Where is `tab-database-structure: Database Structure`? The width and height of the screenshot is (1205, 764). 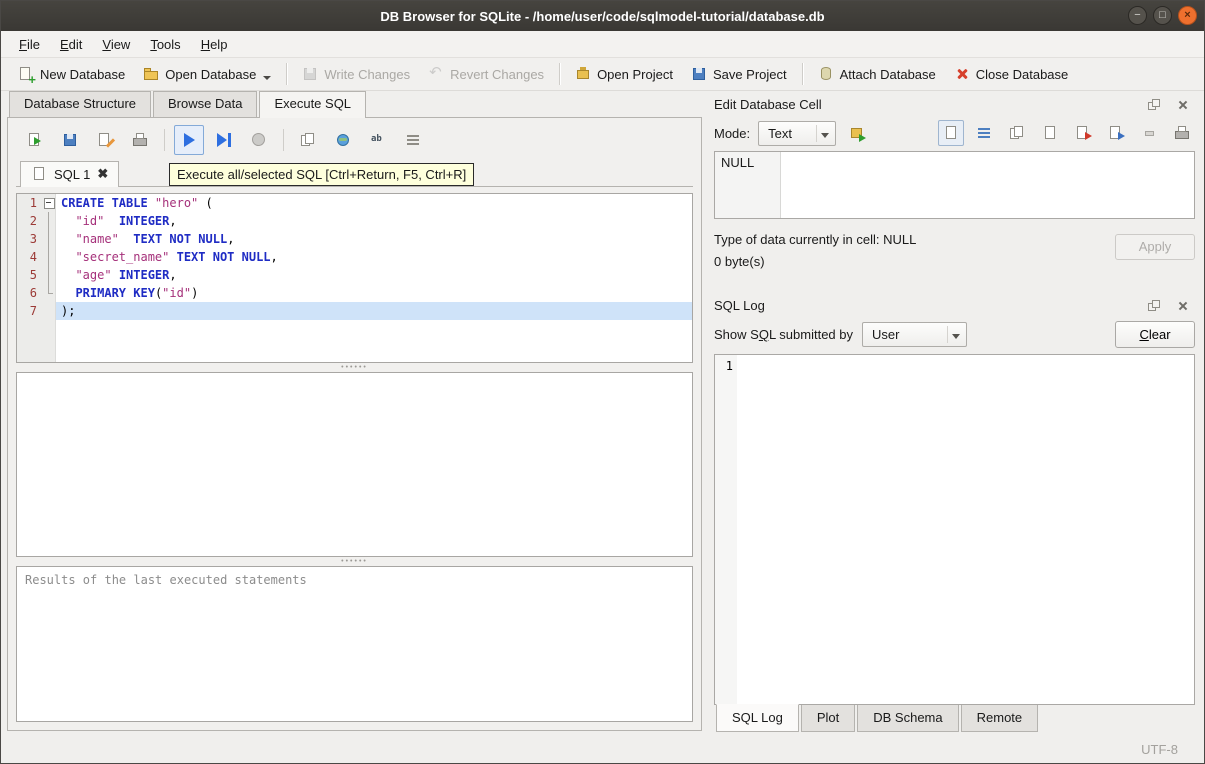 tab-database-structure: Database Structure is located at coordinates (80, 104).